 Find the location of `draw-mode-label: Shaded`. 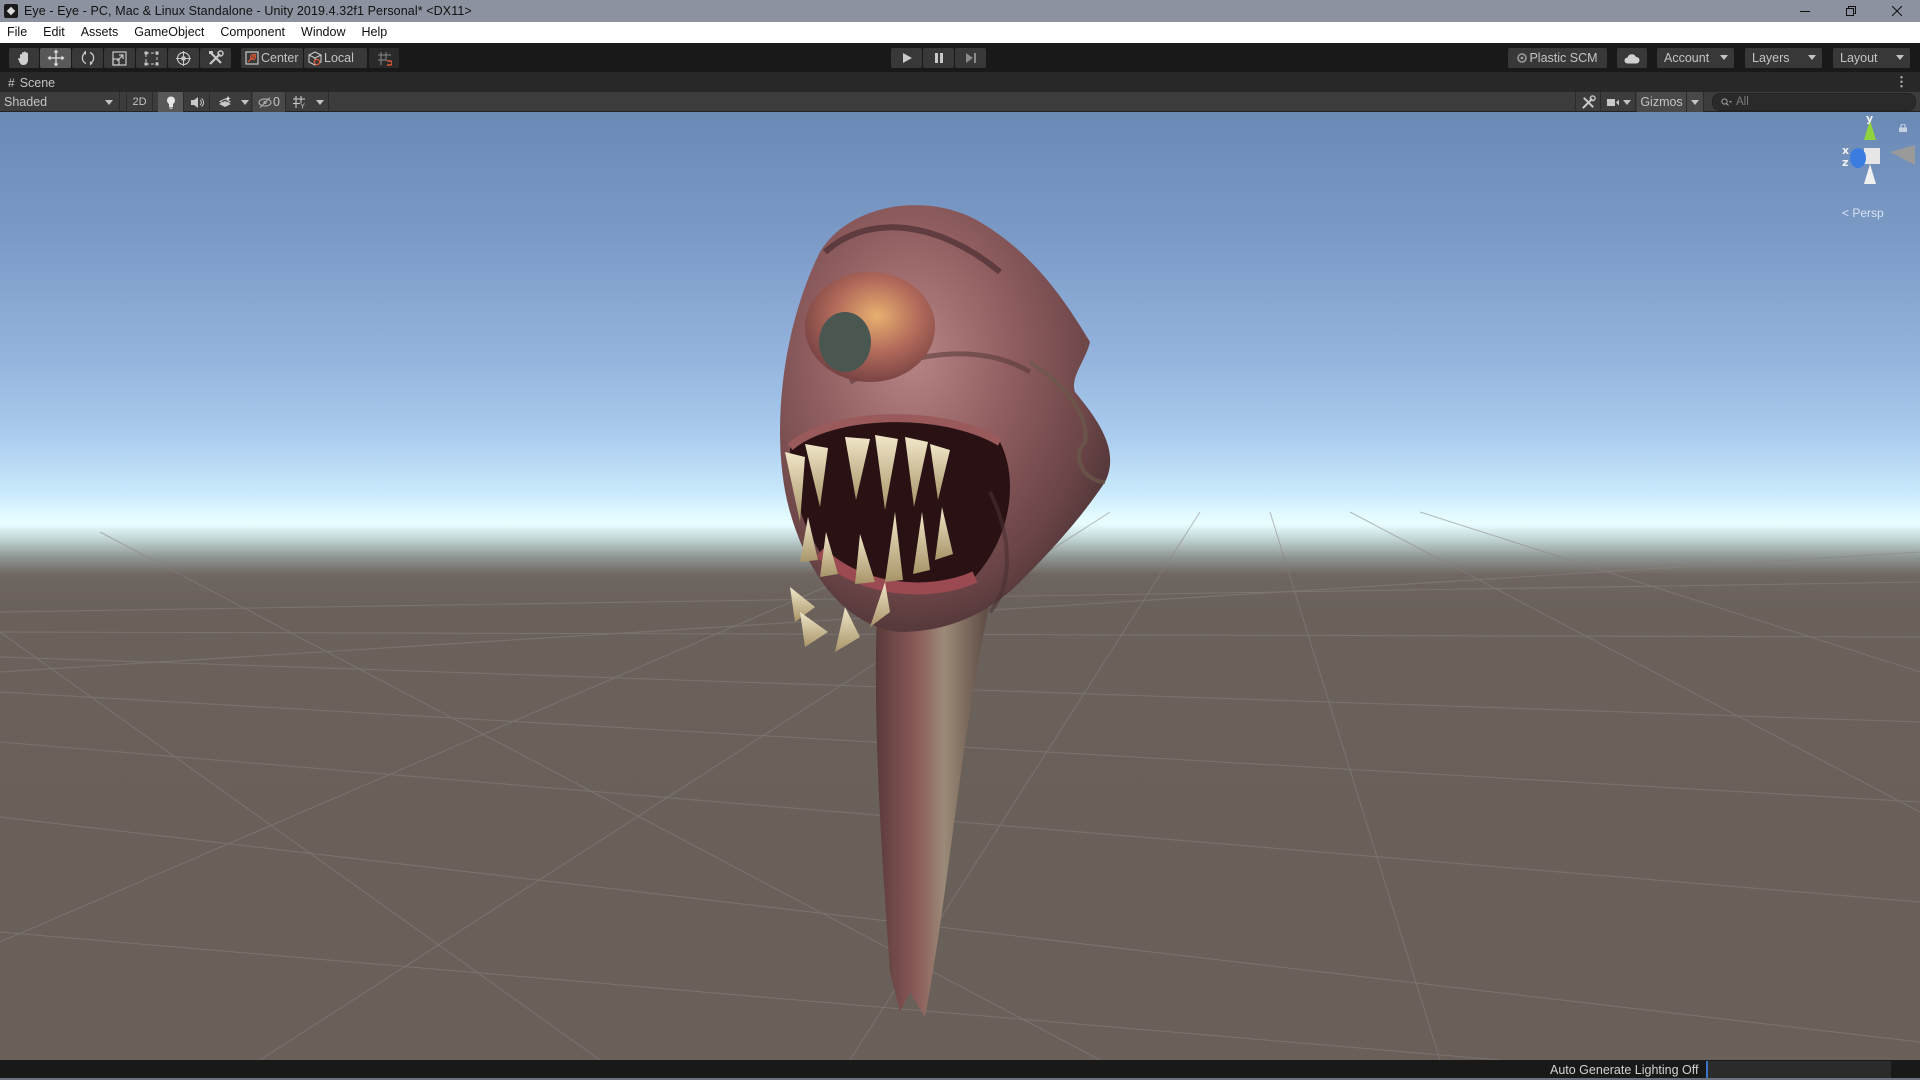

draw-mode-label: Shaded is located at coordinates (26, 102).